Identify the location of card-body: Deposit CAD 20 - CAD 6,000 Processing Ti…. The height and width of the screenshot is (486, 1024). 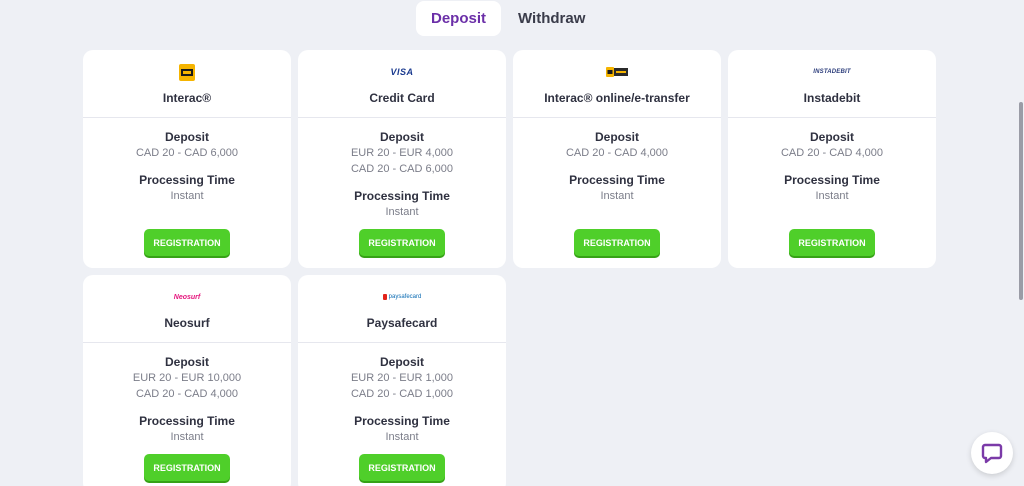
(187, 161).